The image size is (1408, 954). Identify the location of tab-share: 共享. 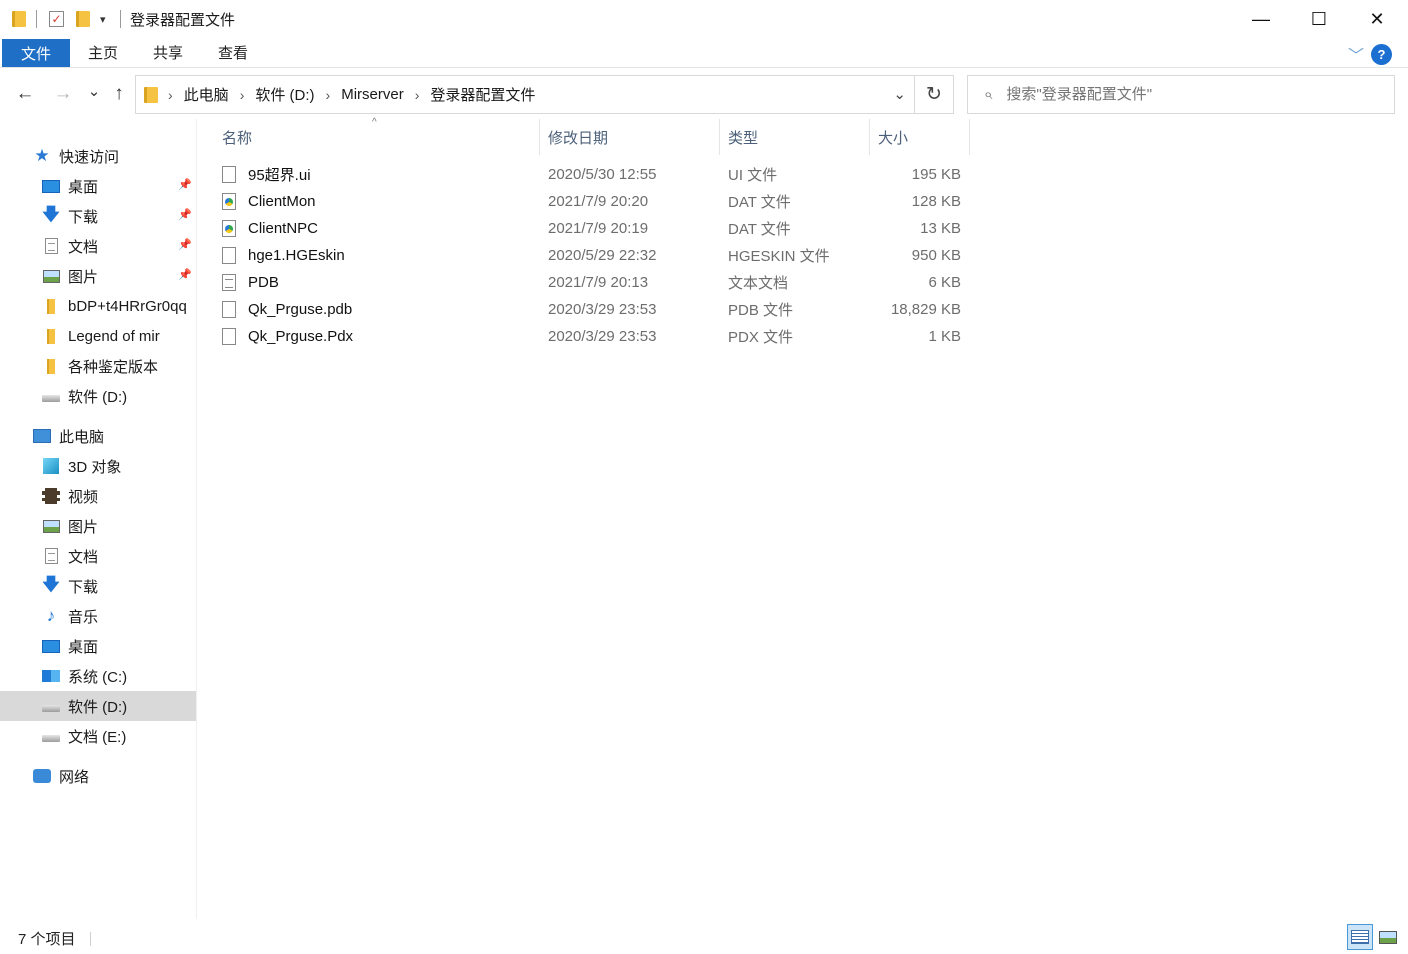
(168, 52).